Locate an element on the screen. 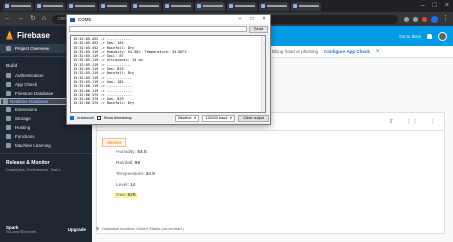  menu-icon: ⋮ is located at coordinates (445, 19).